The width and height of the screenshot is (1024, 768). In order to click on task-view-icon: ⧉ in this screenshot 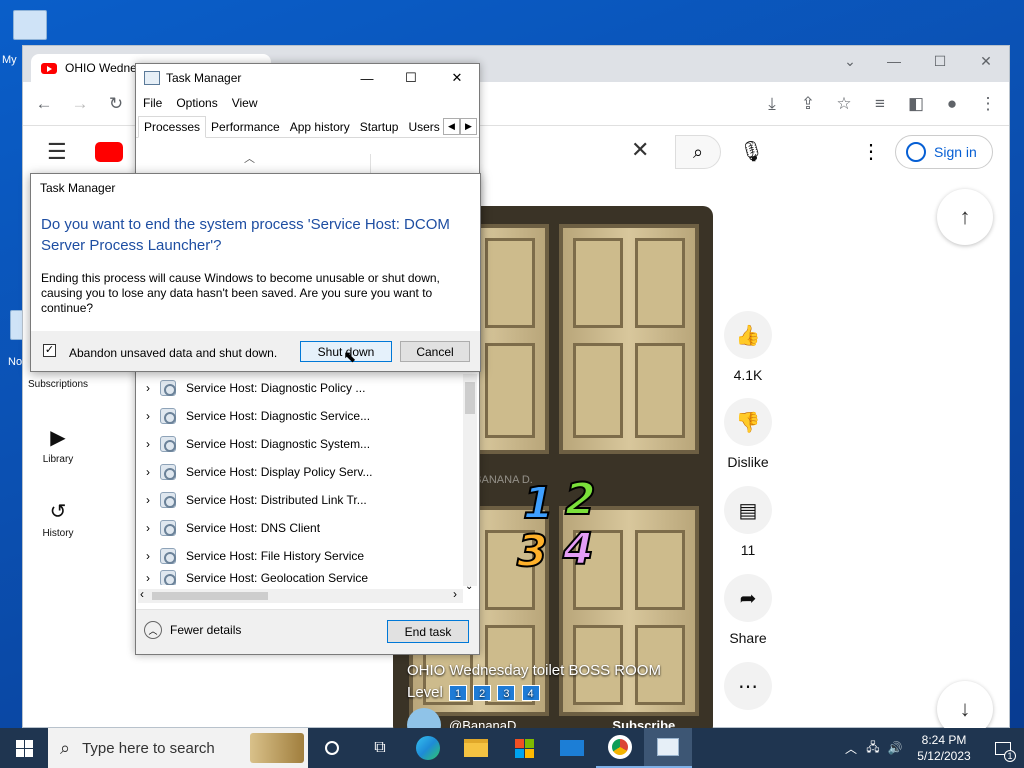, I will do `click(380, 748)`.